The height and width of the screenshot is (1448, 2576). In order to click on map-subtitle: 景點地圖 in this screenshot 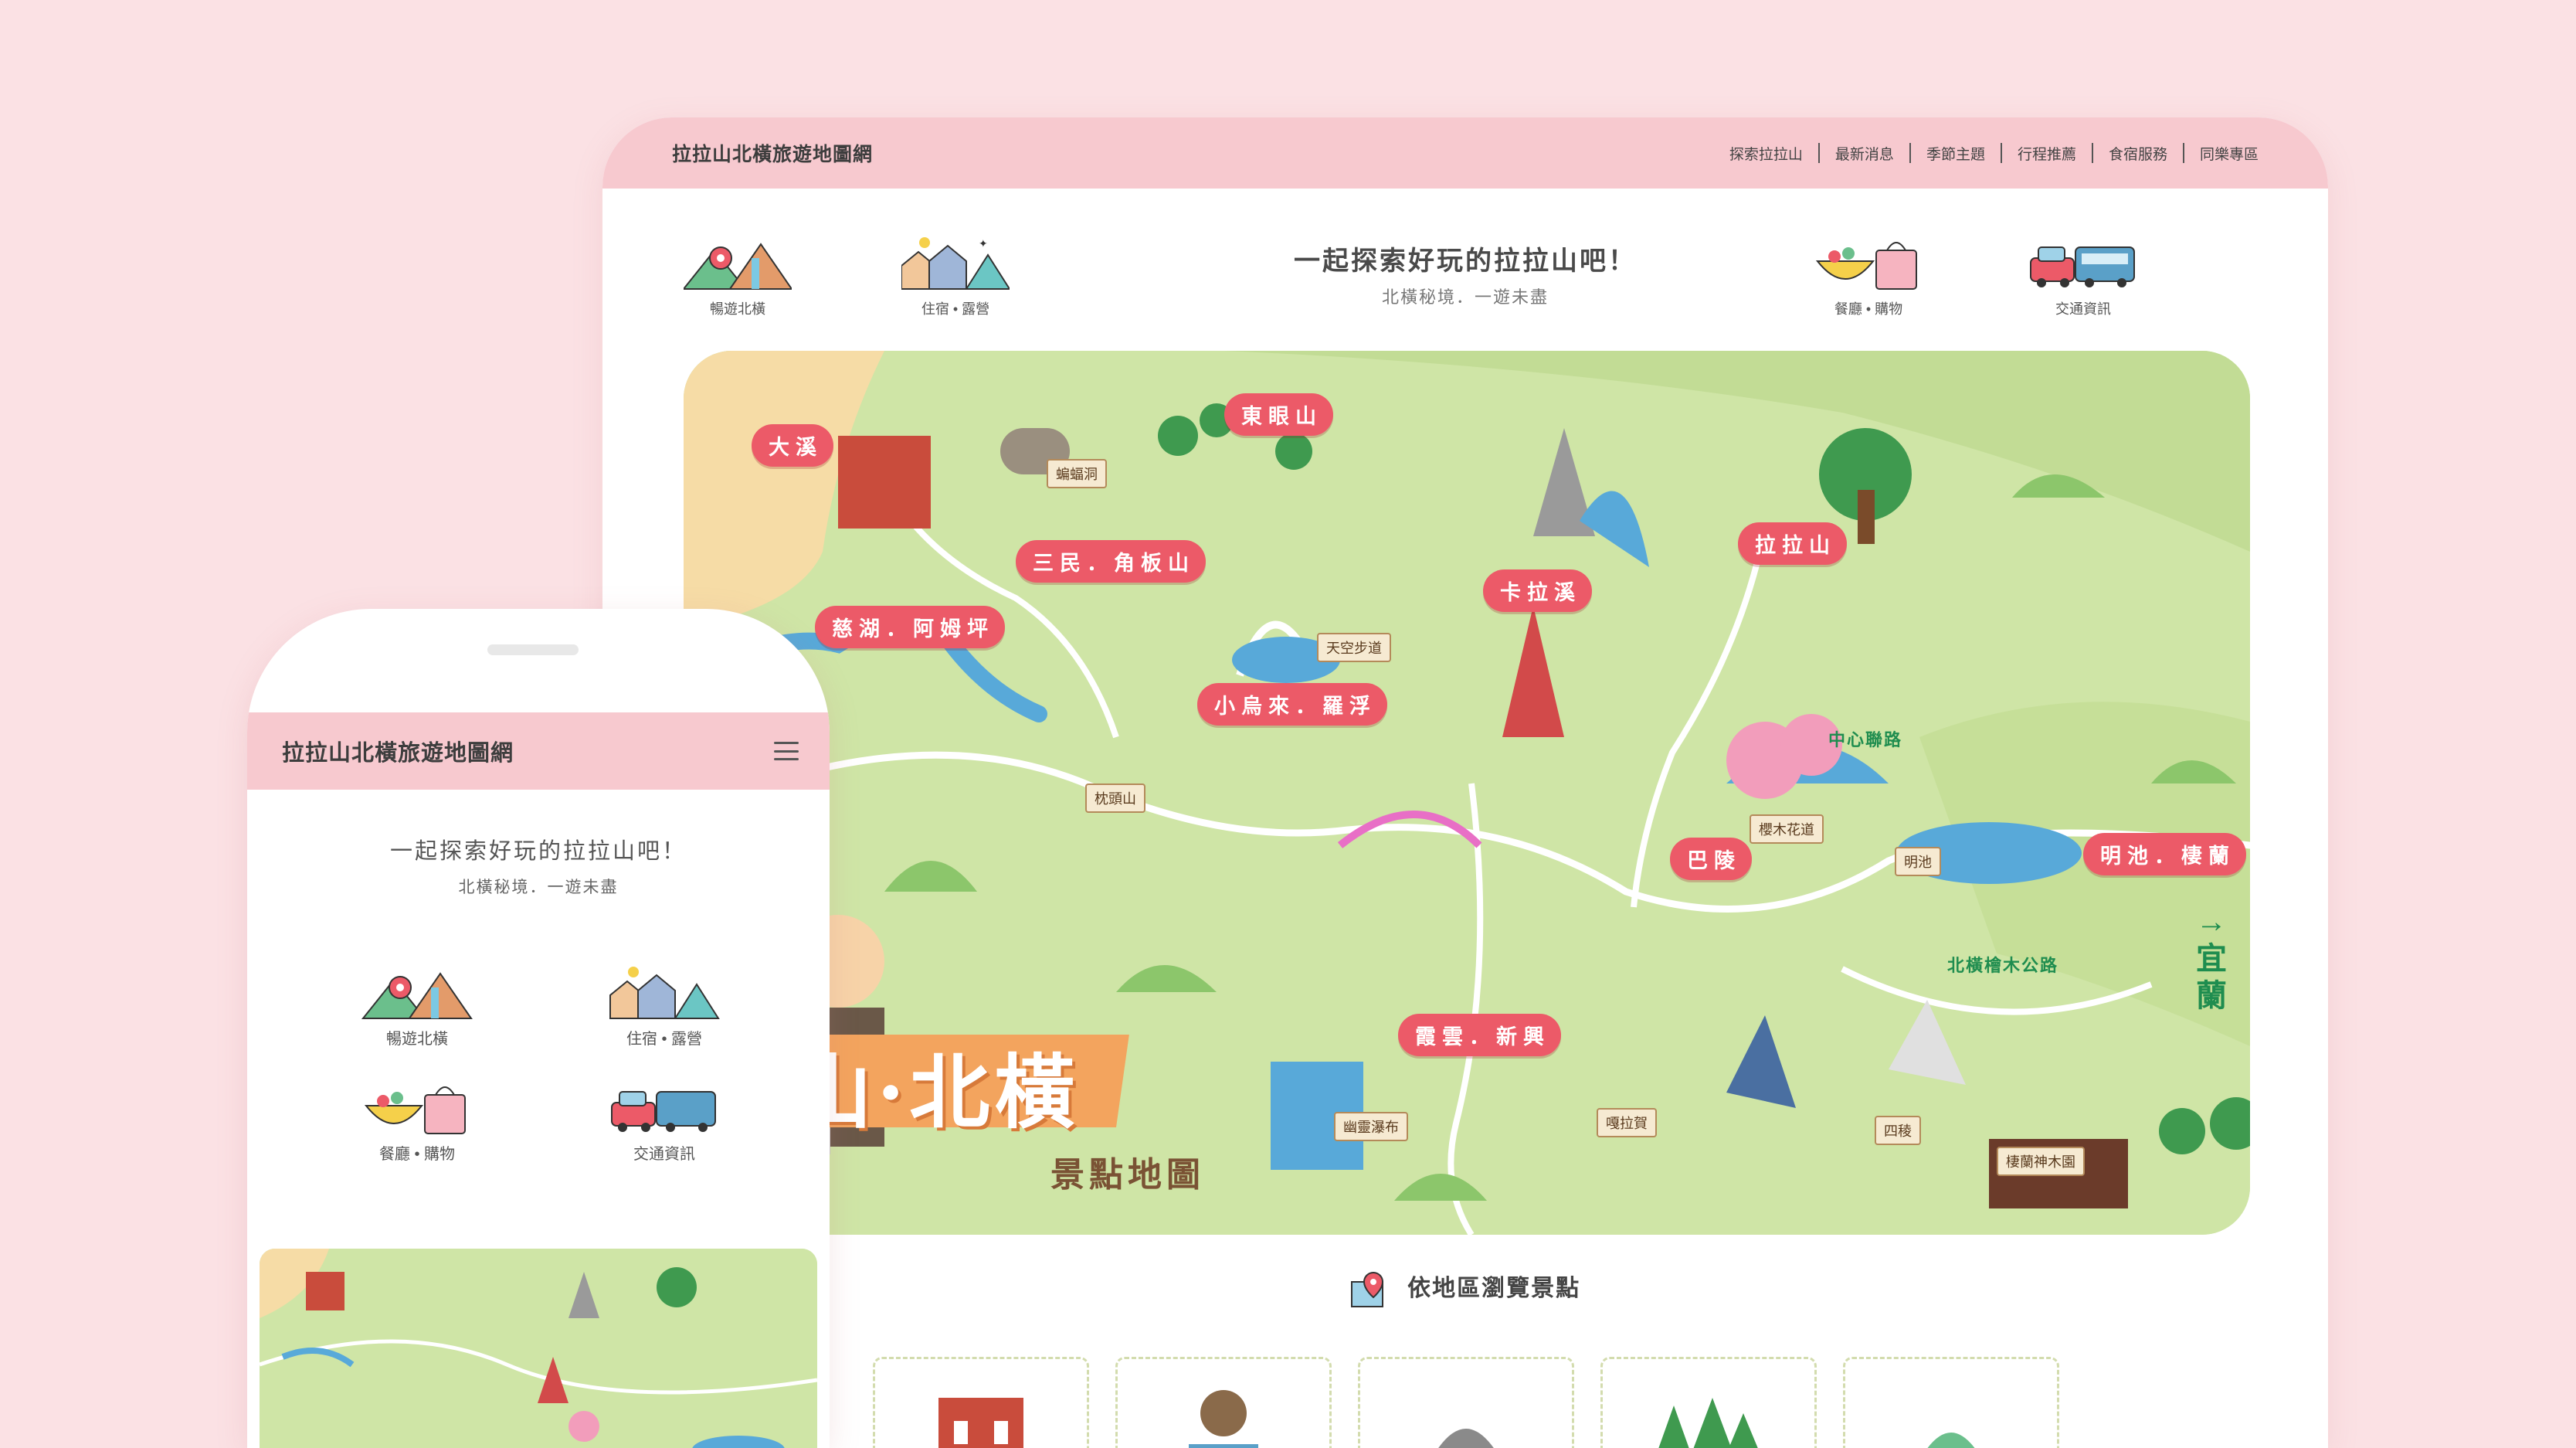, I will do `click(1127, 1175)`.